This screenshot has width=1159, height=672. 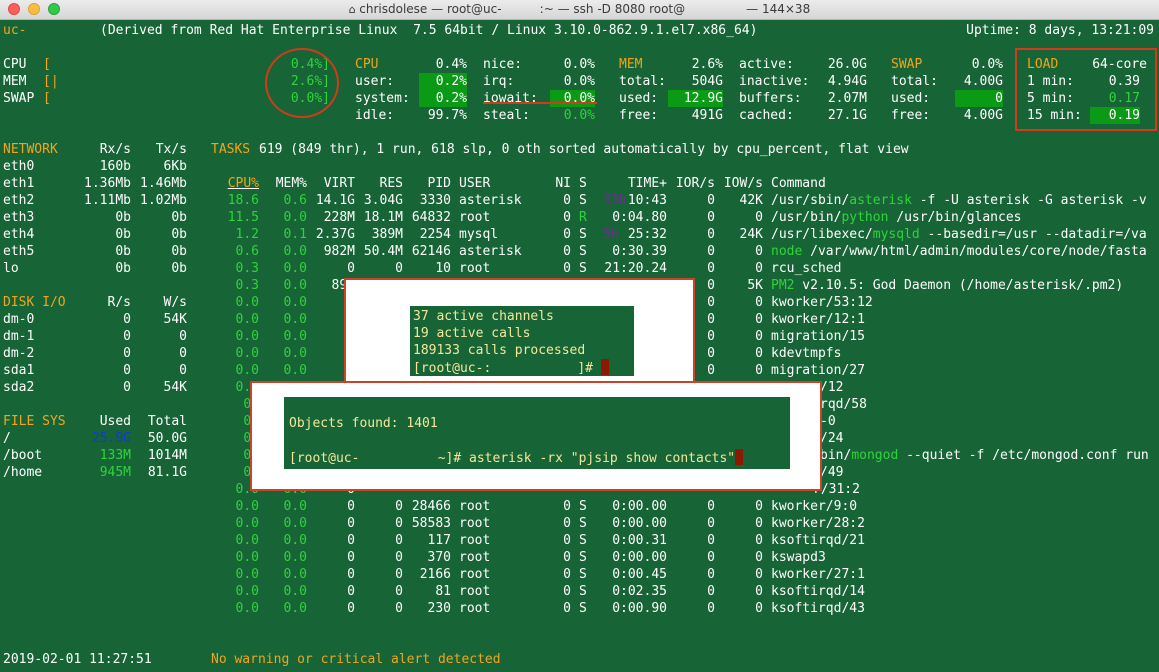 I want to click on command-path: kdevtmpfs, so click(x=806, y=353).